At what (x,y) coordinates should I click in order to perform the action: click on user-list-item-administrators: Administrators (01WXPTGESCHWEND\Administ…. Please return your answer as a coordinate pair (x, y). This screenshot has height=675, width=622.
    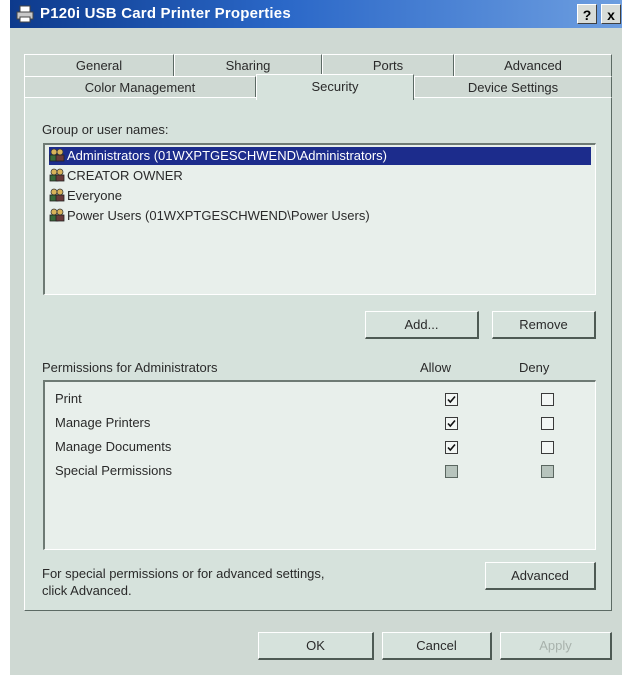
    Looking at the image, I should click on (320, 156).